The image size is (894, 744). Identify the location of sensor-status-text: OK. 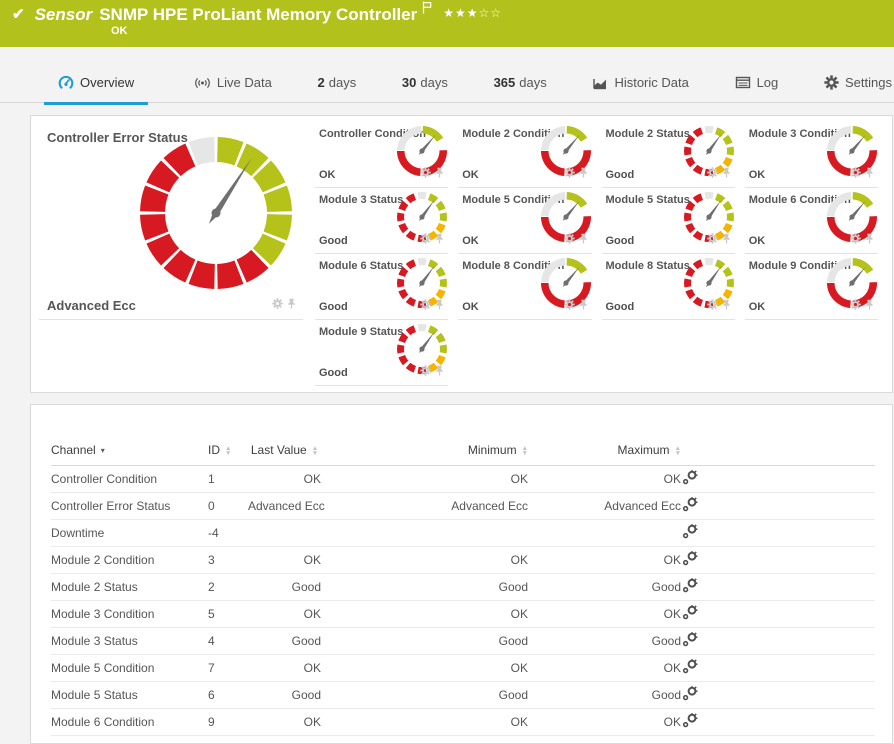
(119, 31).